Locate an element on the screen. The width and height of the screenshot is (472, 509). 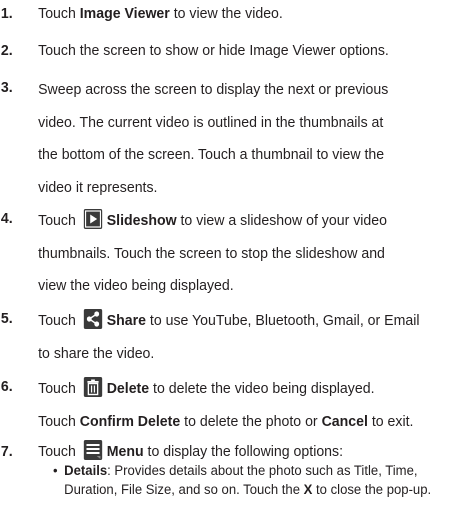
step-number: 2. is located at coordinates (6, 50).